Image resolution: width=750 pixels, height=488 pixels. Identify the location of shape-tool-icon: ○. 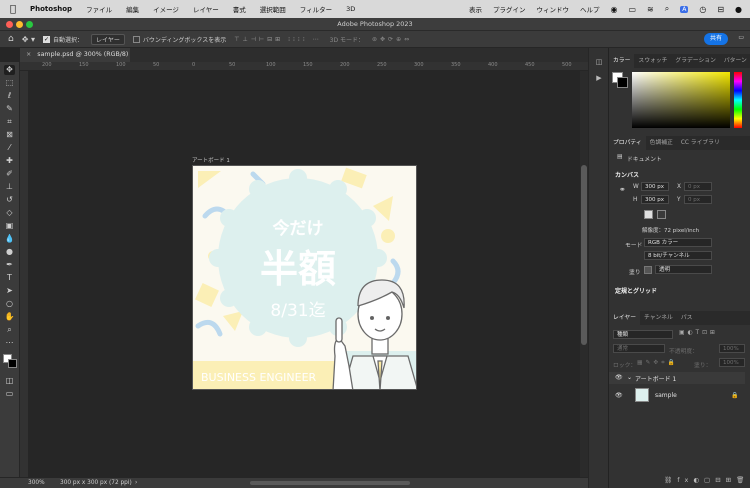
(9, 304).